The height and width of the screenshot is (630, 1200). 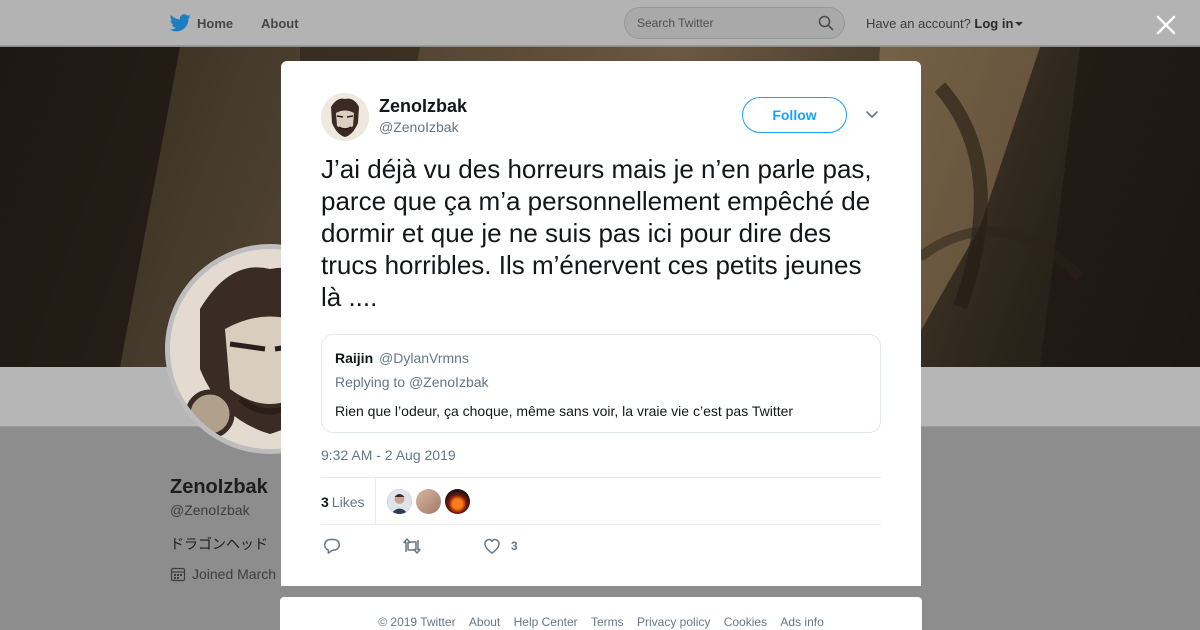 I want to click on likes-count: 3, so click(x=325, y=502).